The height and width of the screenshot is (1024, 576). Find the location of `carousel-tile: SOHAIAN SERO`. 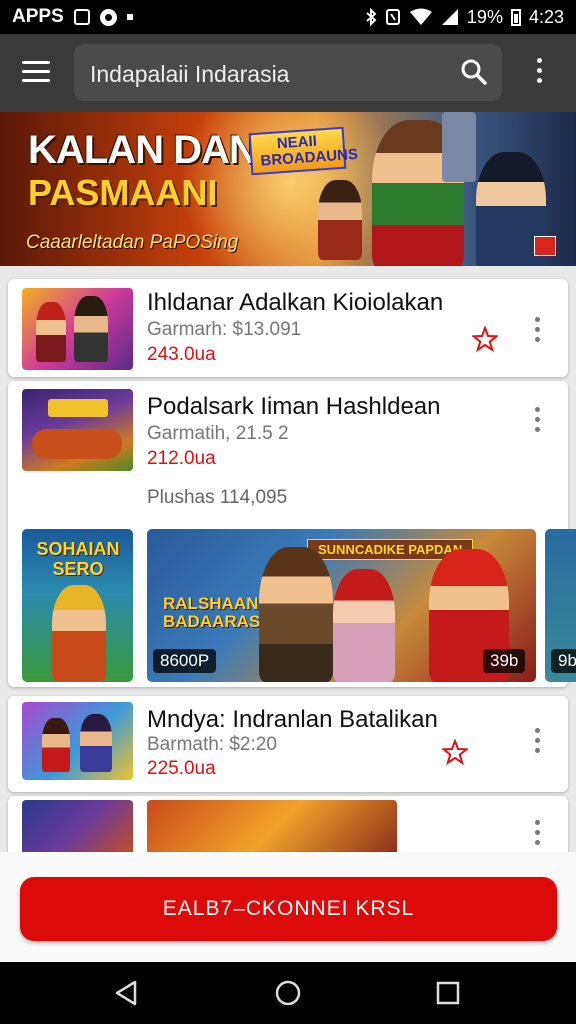

carousel-tile: SOHAIAN SERO is located at coordinates (77, 605).